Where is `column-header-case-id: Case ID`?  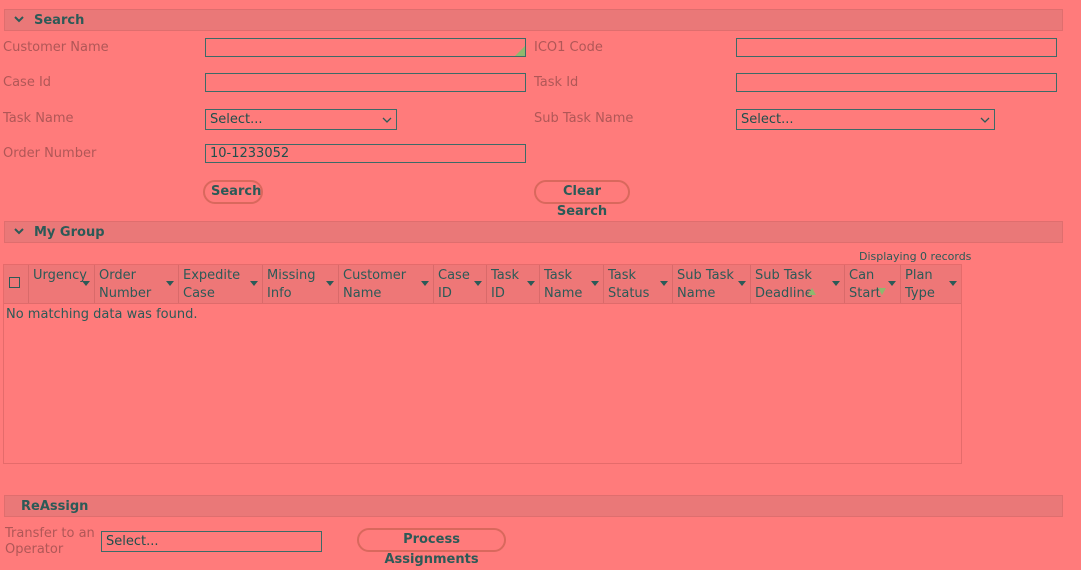 column-header-case-id: Case ID is located at coordinates (460, 284).